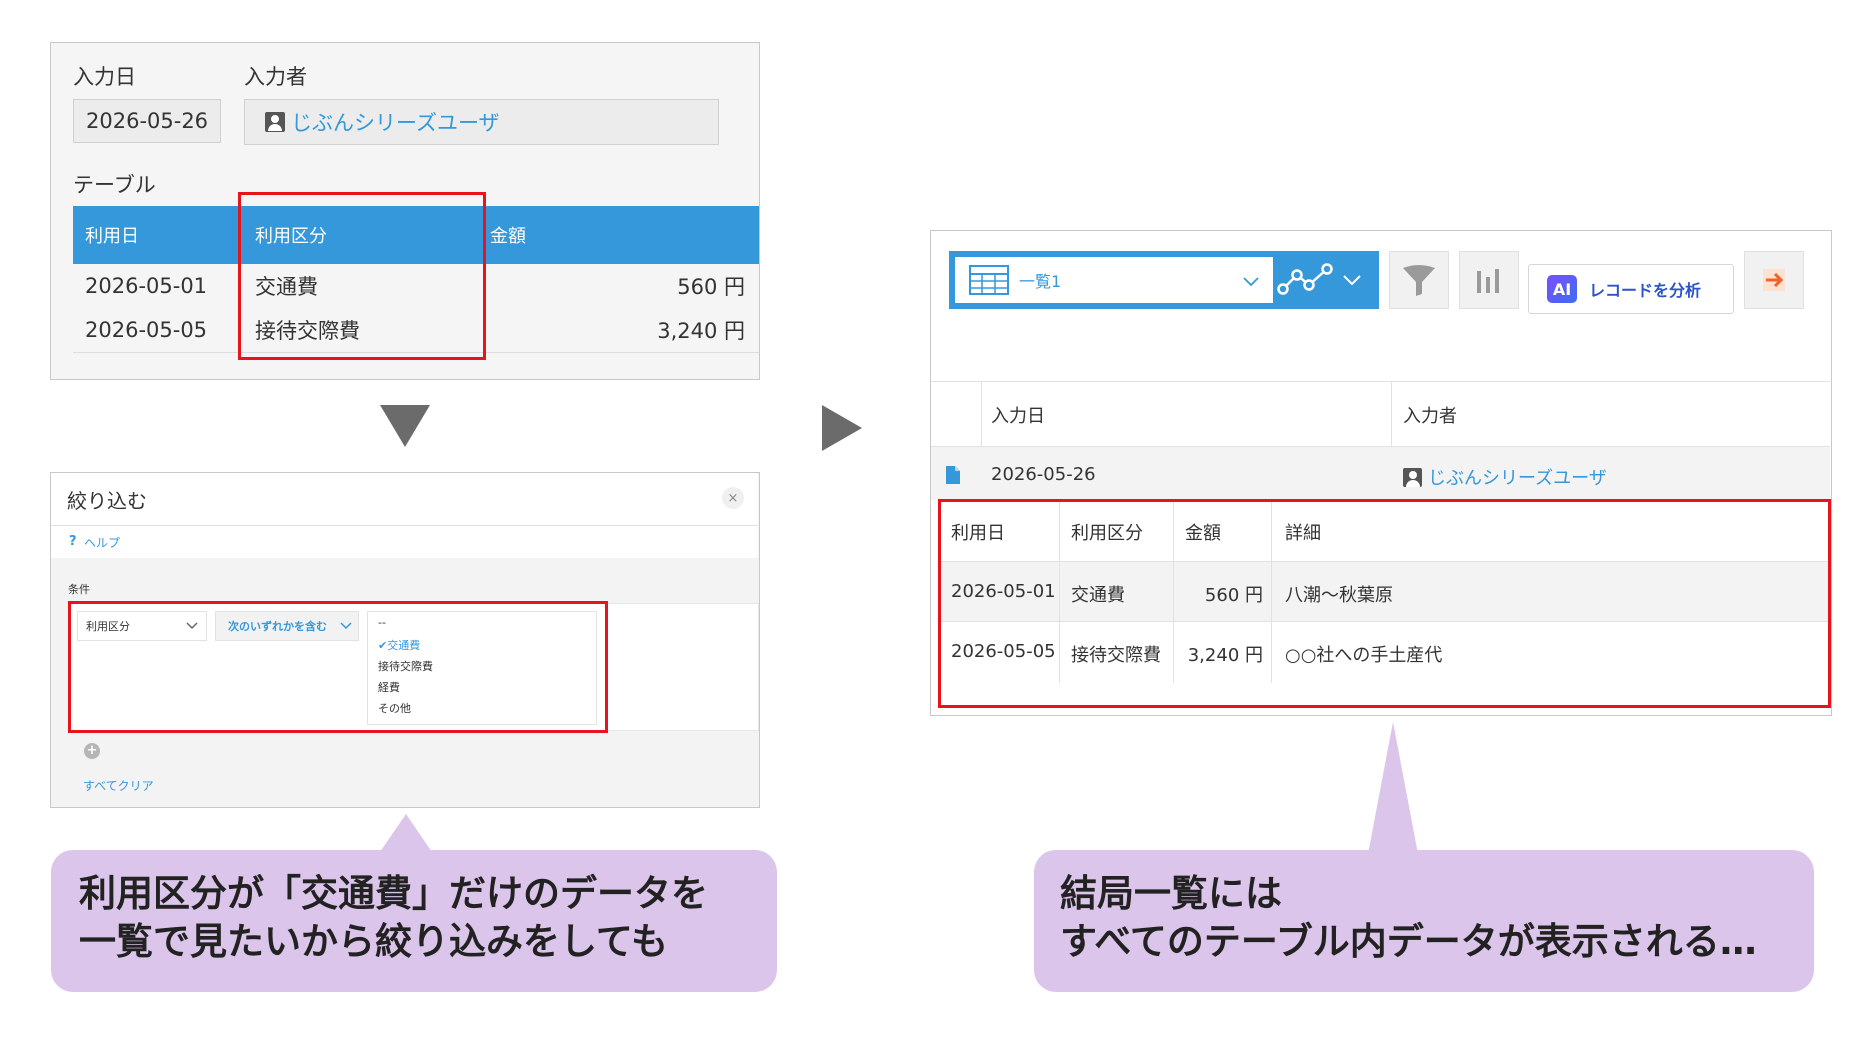  I want to click on add-condition-icon: +, so click(92, 751).